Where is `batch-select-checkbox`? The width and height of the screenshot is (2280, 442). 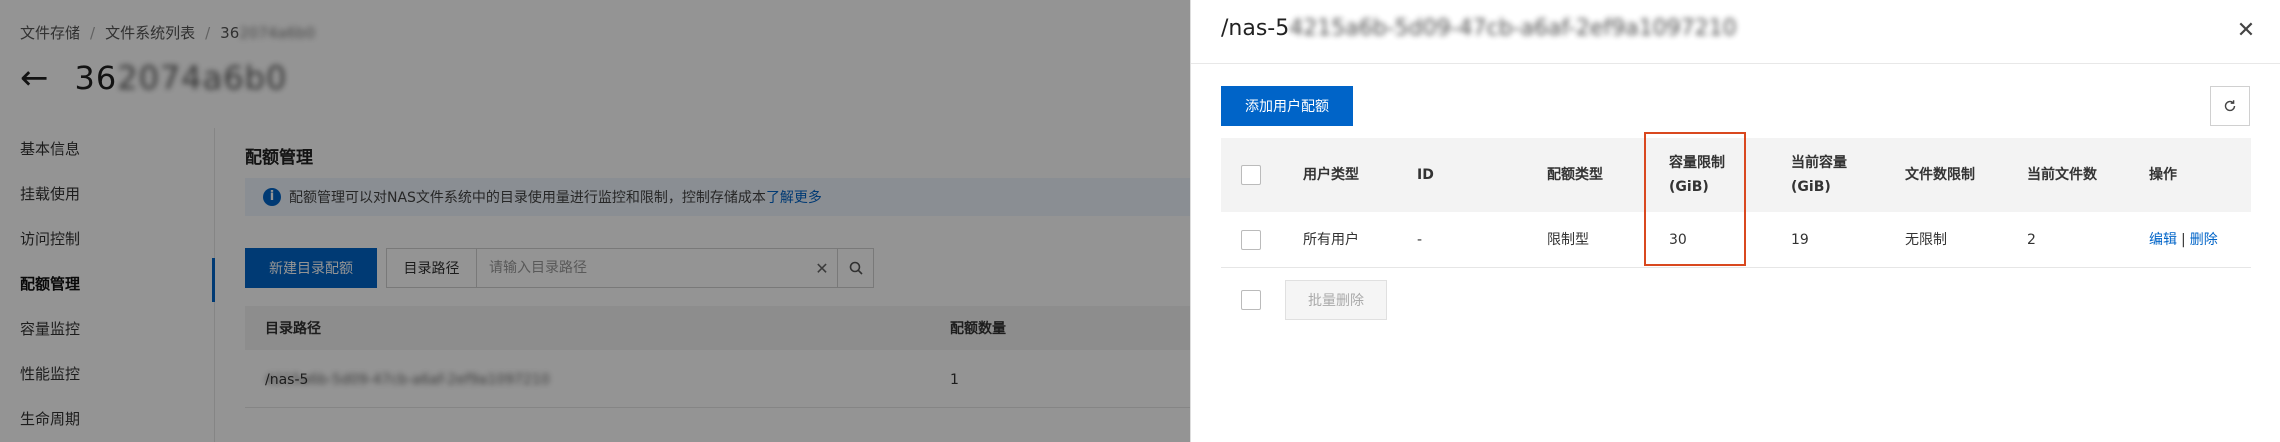
batch-select-checkbox is located at coordinates (1251, 300).